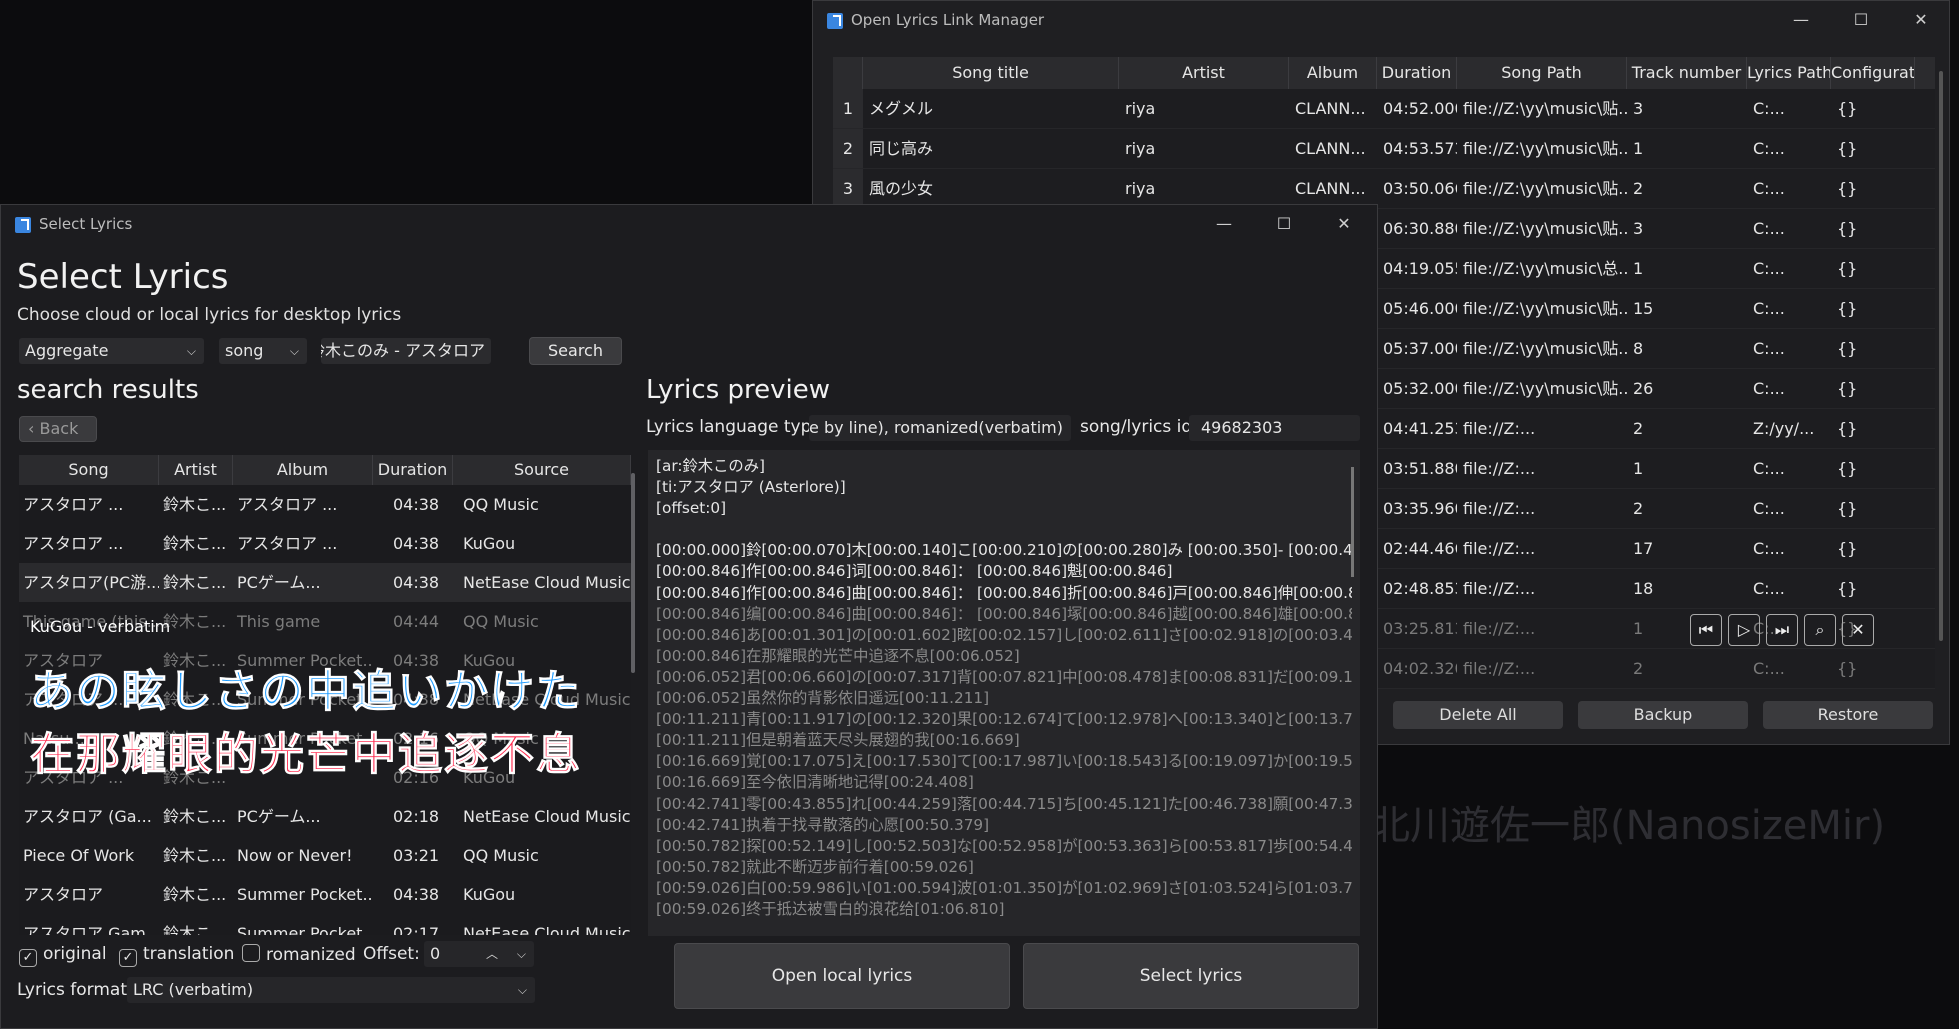 The image size is (1959, 1029). I want to click on offset-label: Offset:, so click(391, 954).